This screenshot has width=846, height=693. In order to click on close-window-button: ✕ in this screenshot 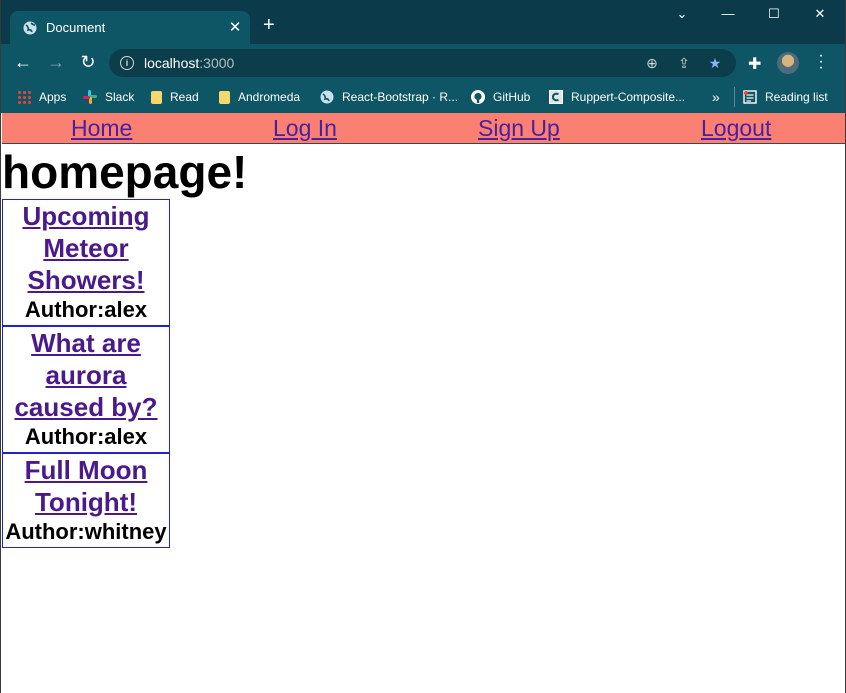, I will do `click(820, 17)`.